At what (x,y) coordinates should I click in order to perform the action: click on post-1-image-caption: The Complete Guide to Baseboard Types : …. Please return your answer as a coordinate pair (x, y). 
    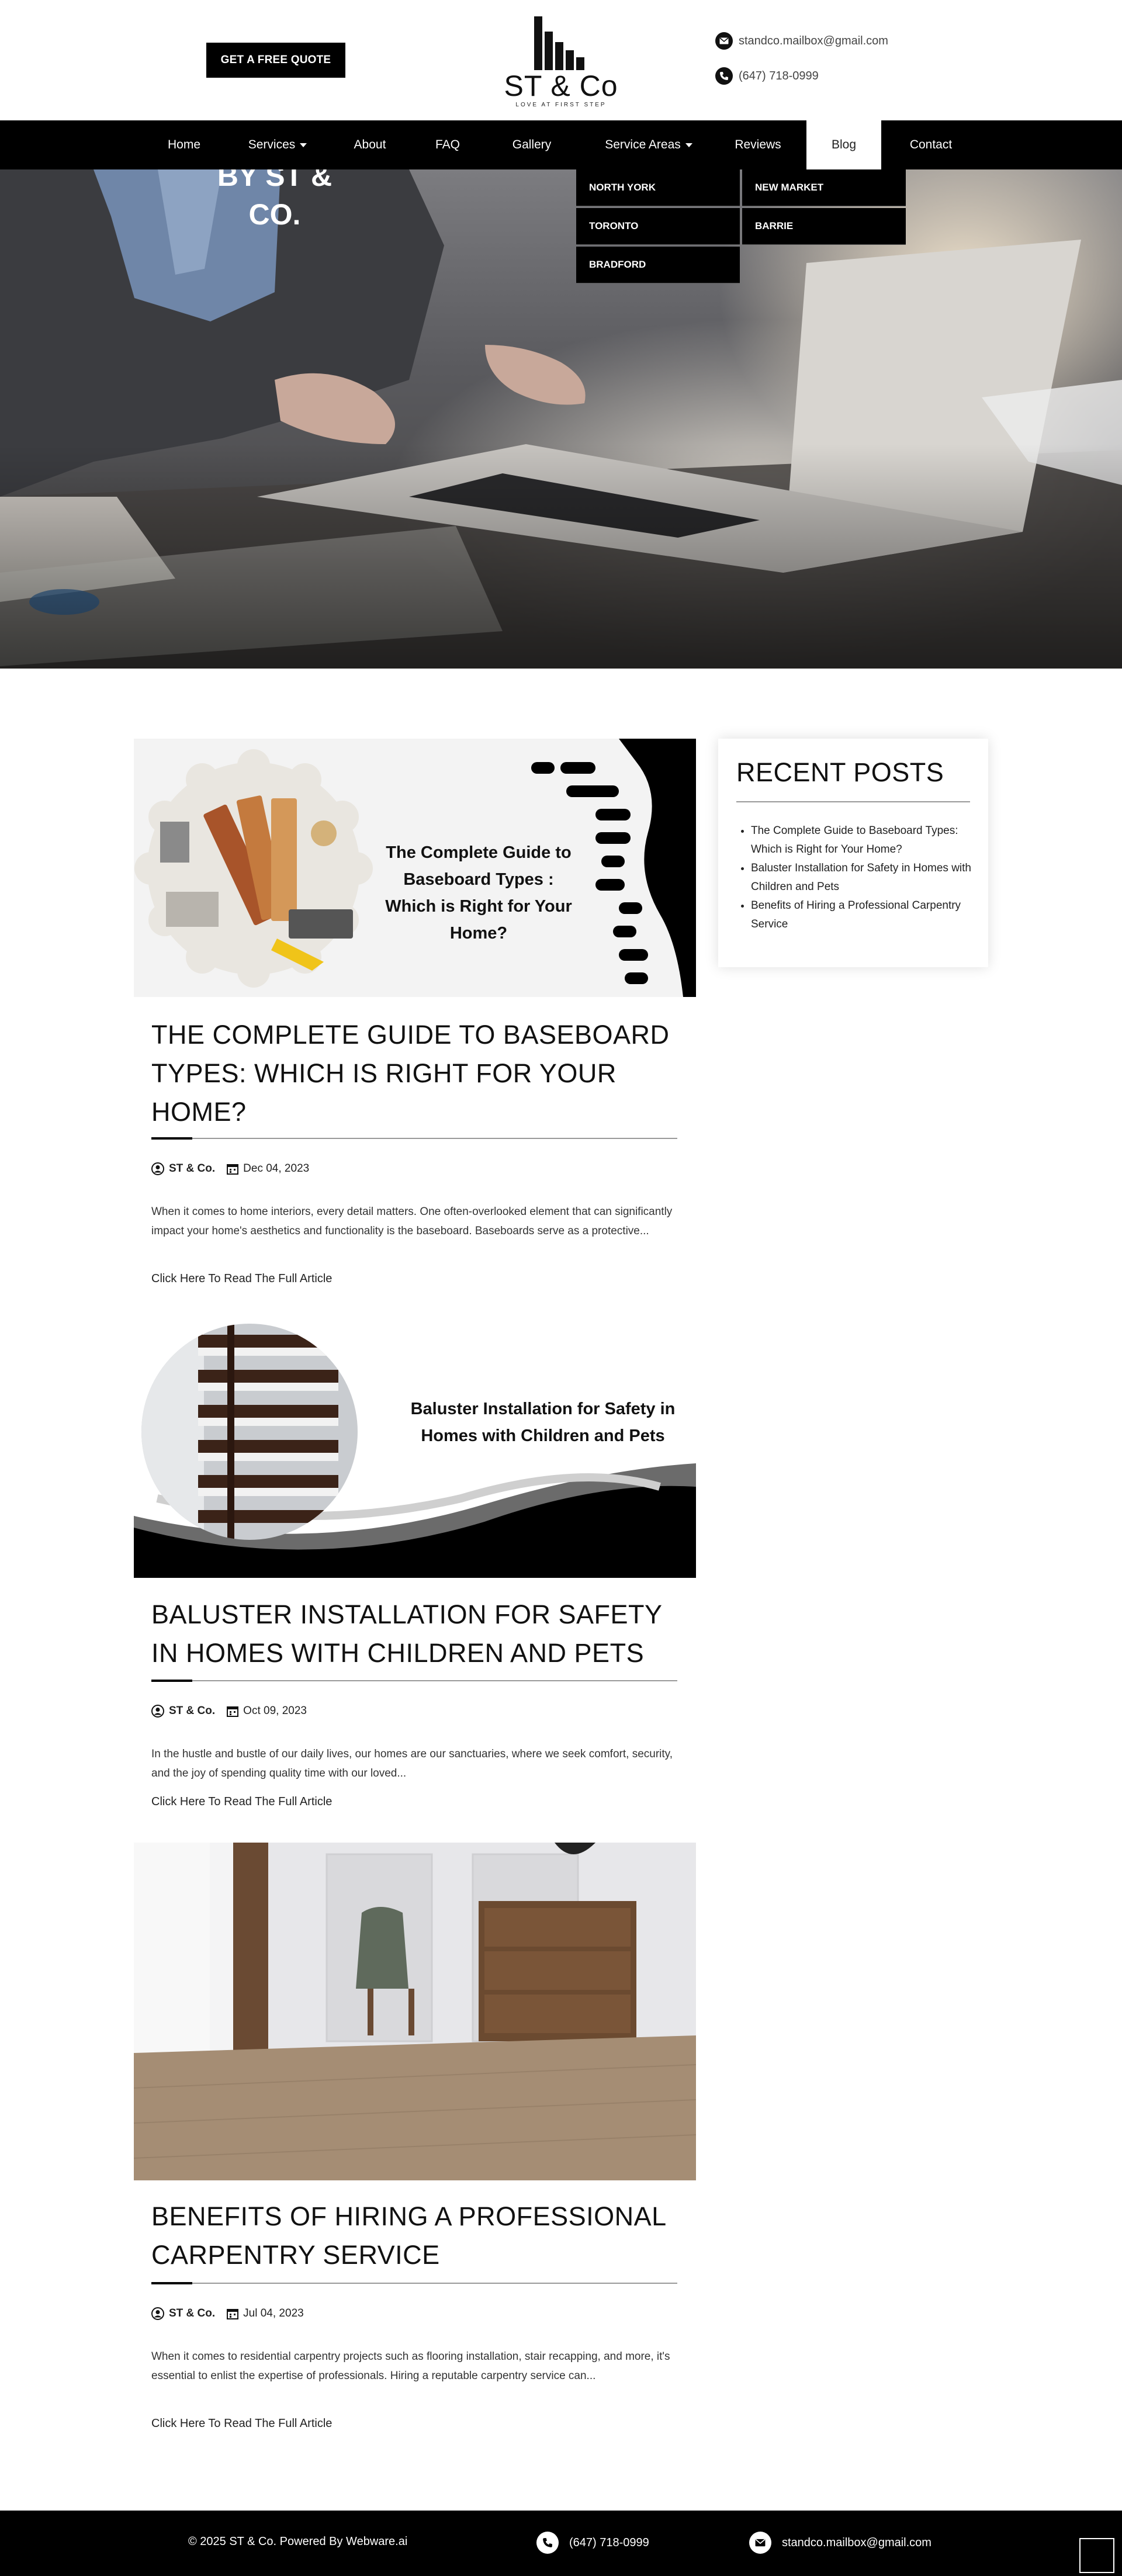
    Looking at the image, I should click on (478, 893).